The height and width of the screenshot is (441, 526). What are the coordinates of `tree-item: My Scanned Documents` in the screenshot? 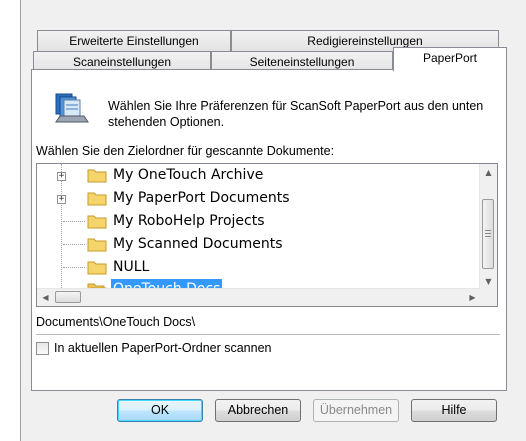 It's located at (198, 244).